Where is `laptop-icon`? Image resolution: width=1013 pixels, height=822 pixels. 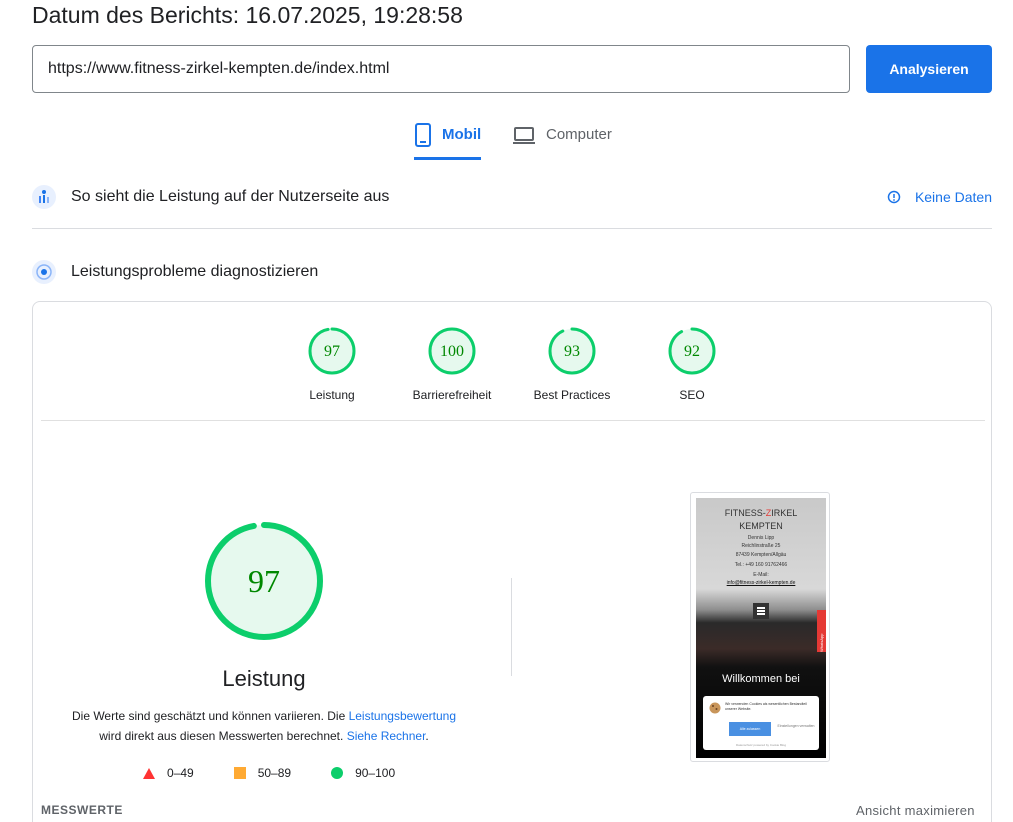 laptop-icon is located at coordinates (524, 135).